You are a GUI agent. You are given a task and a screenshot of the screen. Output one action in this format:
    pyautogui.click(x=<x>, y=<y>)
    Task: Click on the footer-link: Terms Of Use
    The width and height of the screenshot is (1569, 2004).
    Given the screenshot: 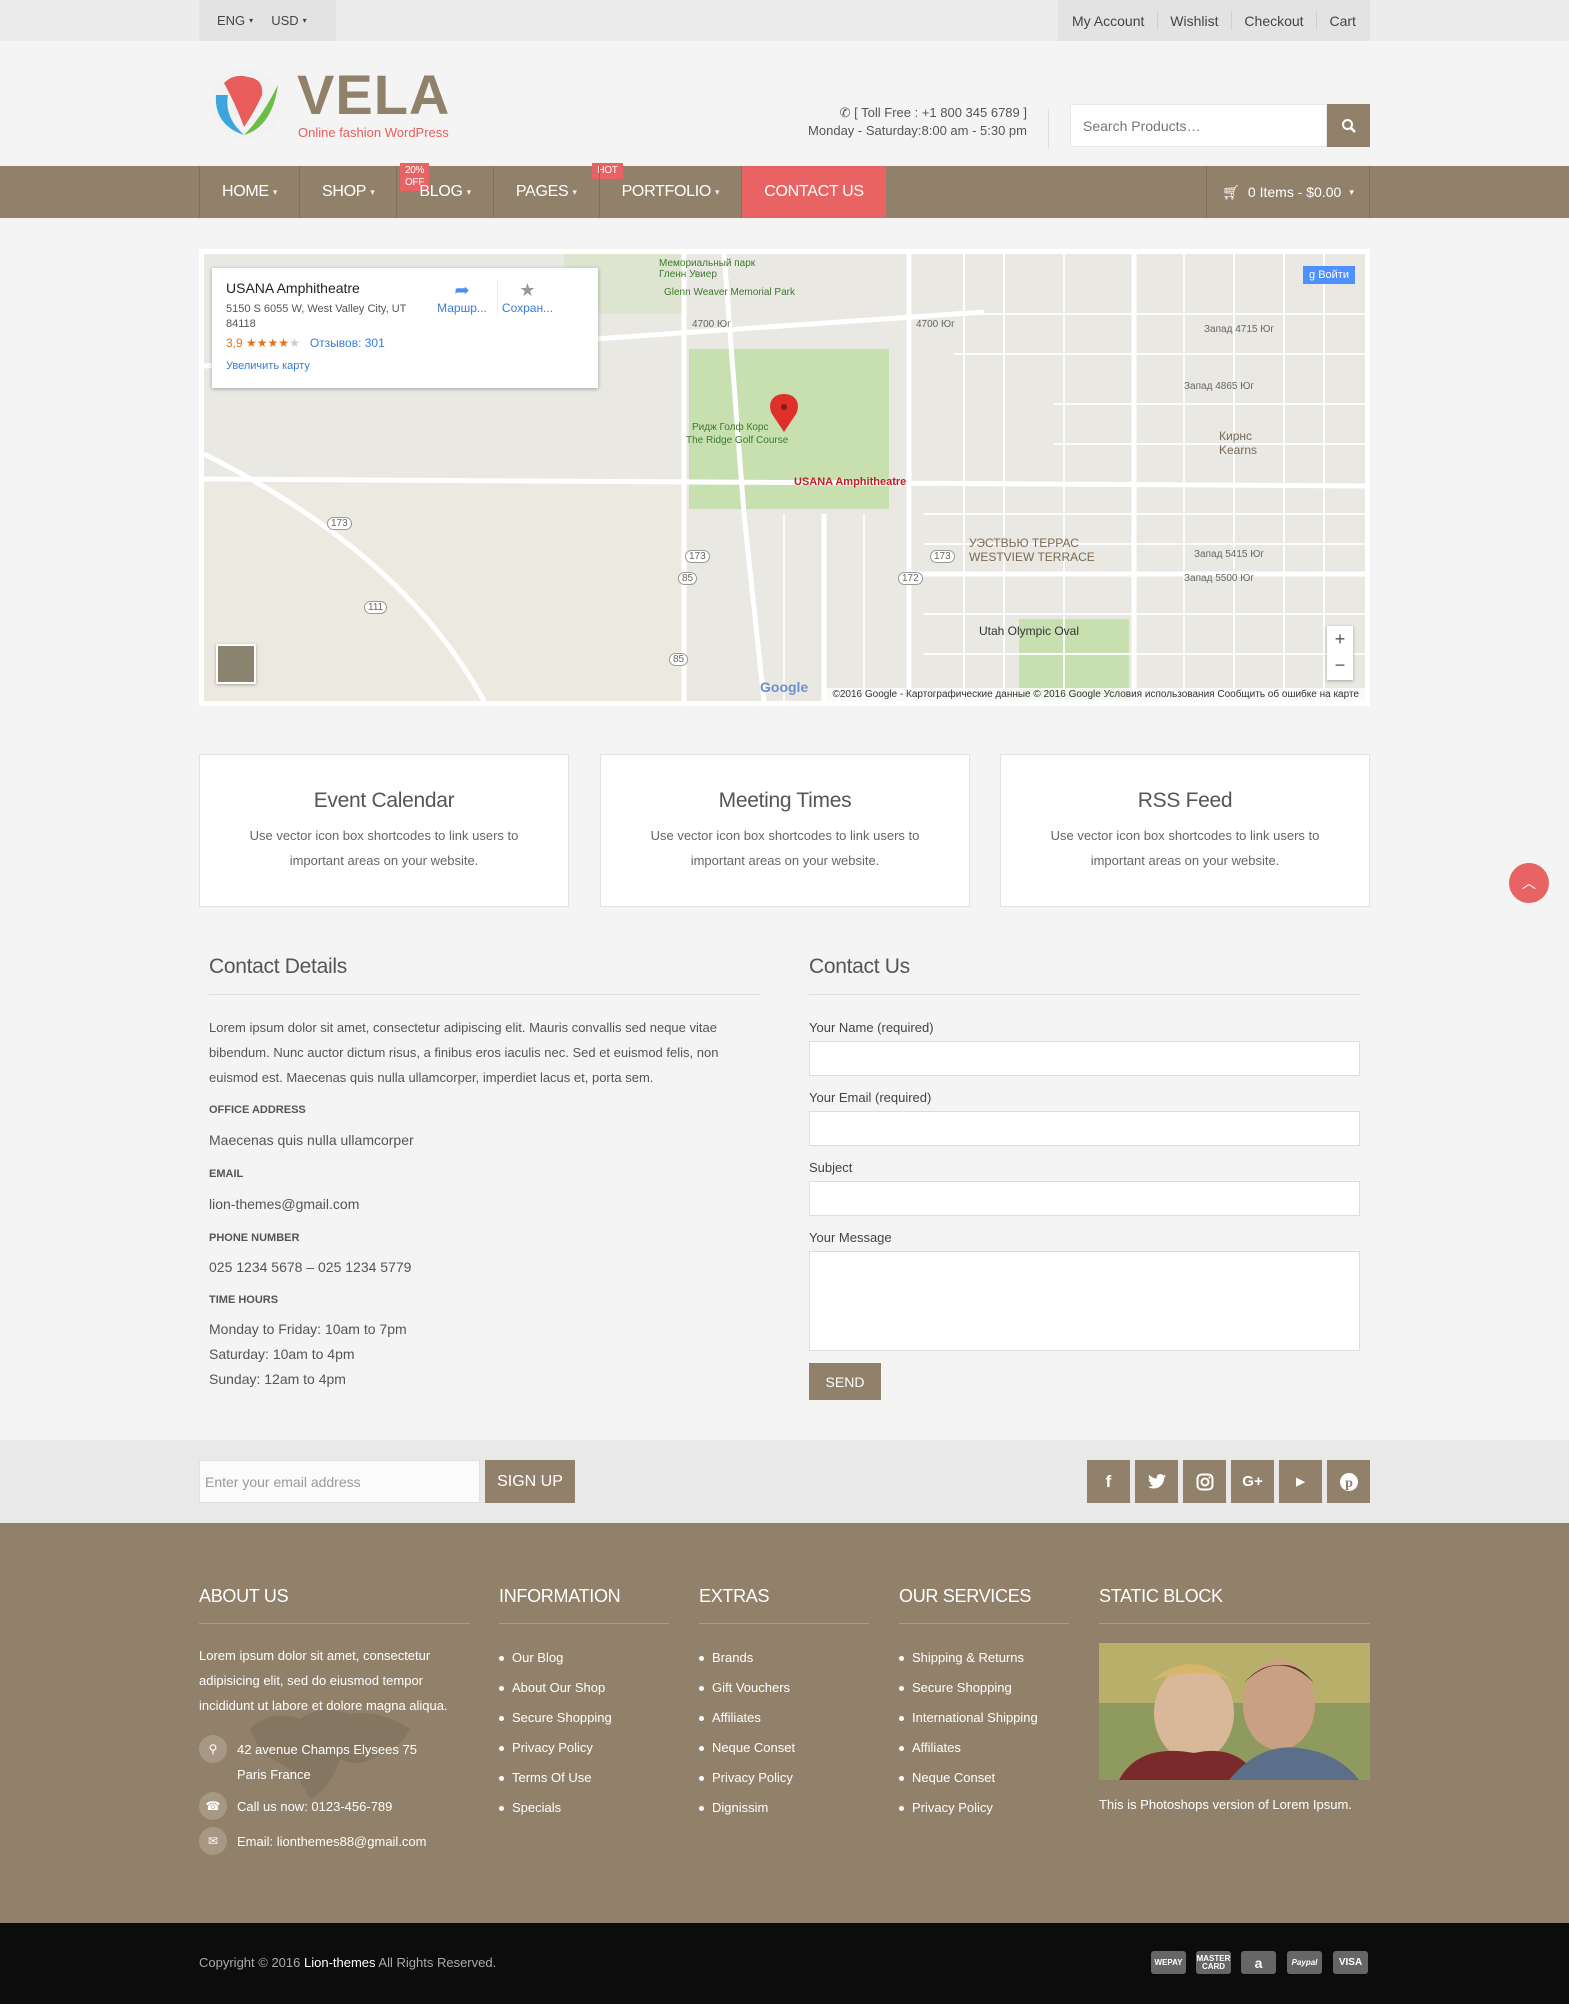 What is the action you would take?
    pyautogui.click(x=555, y=1778)
    